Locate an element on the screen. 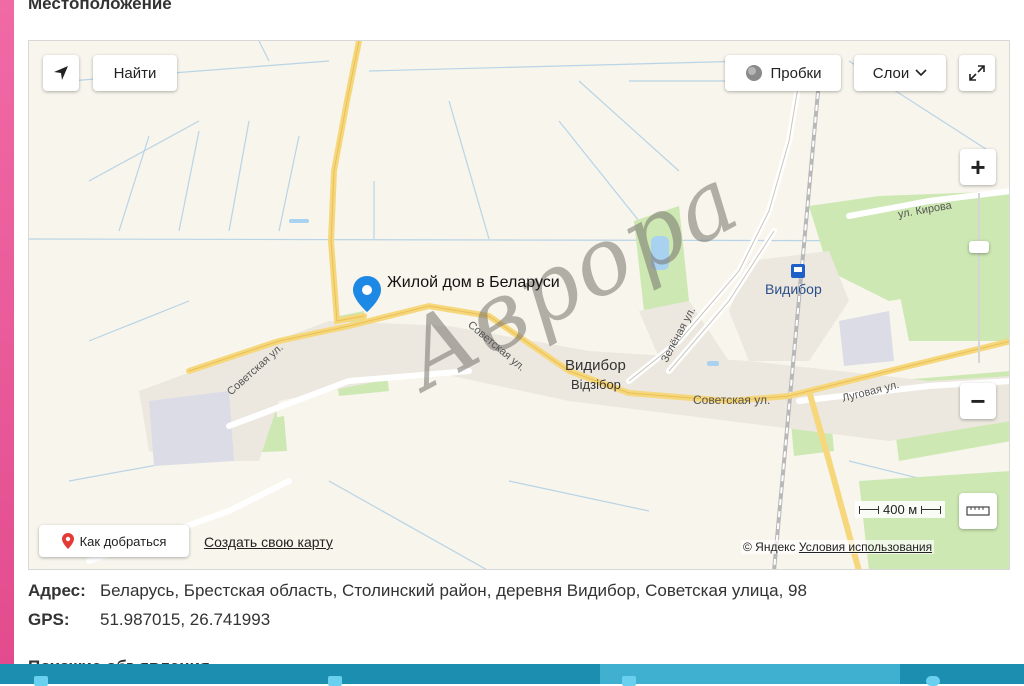 Image resolution: width=1024 pixels, height=686 pixels. scale-indicator: 400 м is located at coordinates (900, 509).